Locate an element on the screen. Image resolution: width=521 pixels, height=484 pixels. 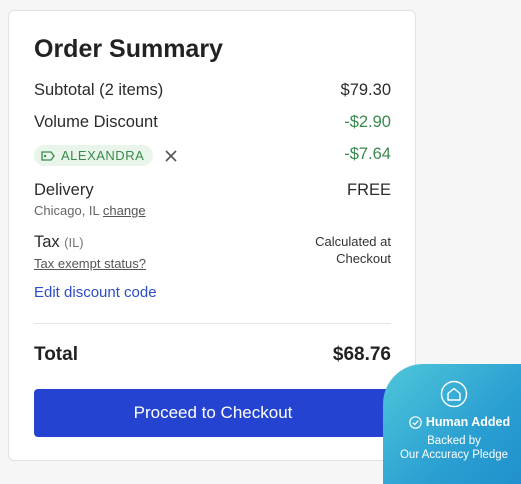
tax-note-line1: Calculated at is located at coordinates (353, 241).